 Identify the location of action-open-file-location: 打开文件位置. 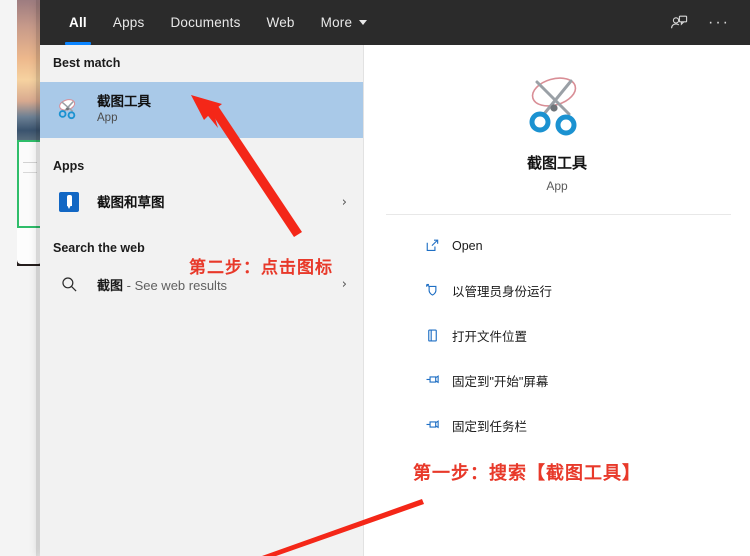
(557, 335).